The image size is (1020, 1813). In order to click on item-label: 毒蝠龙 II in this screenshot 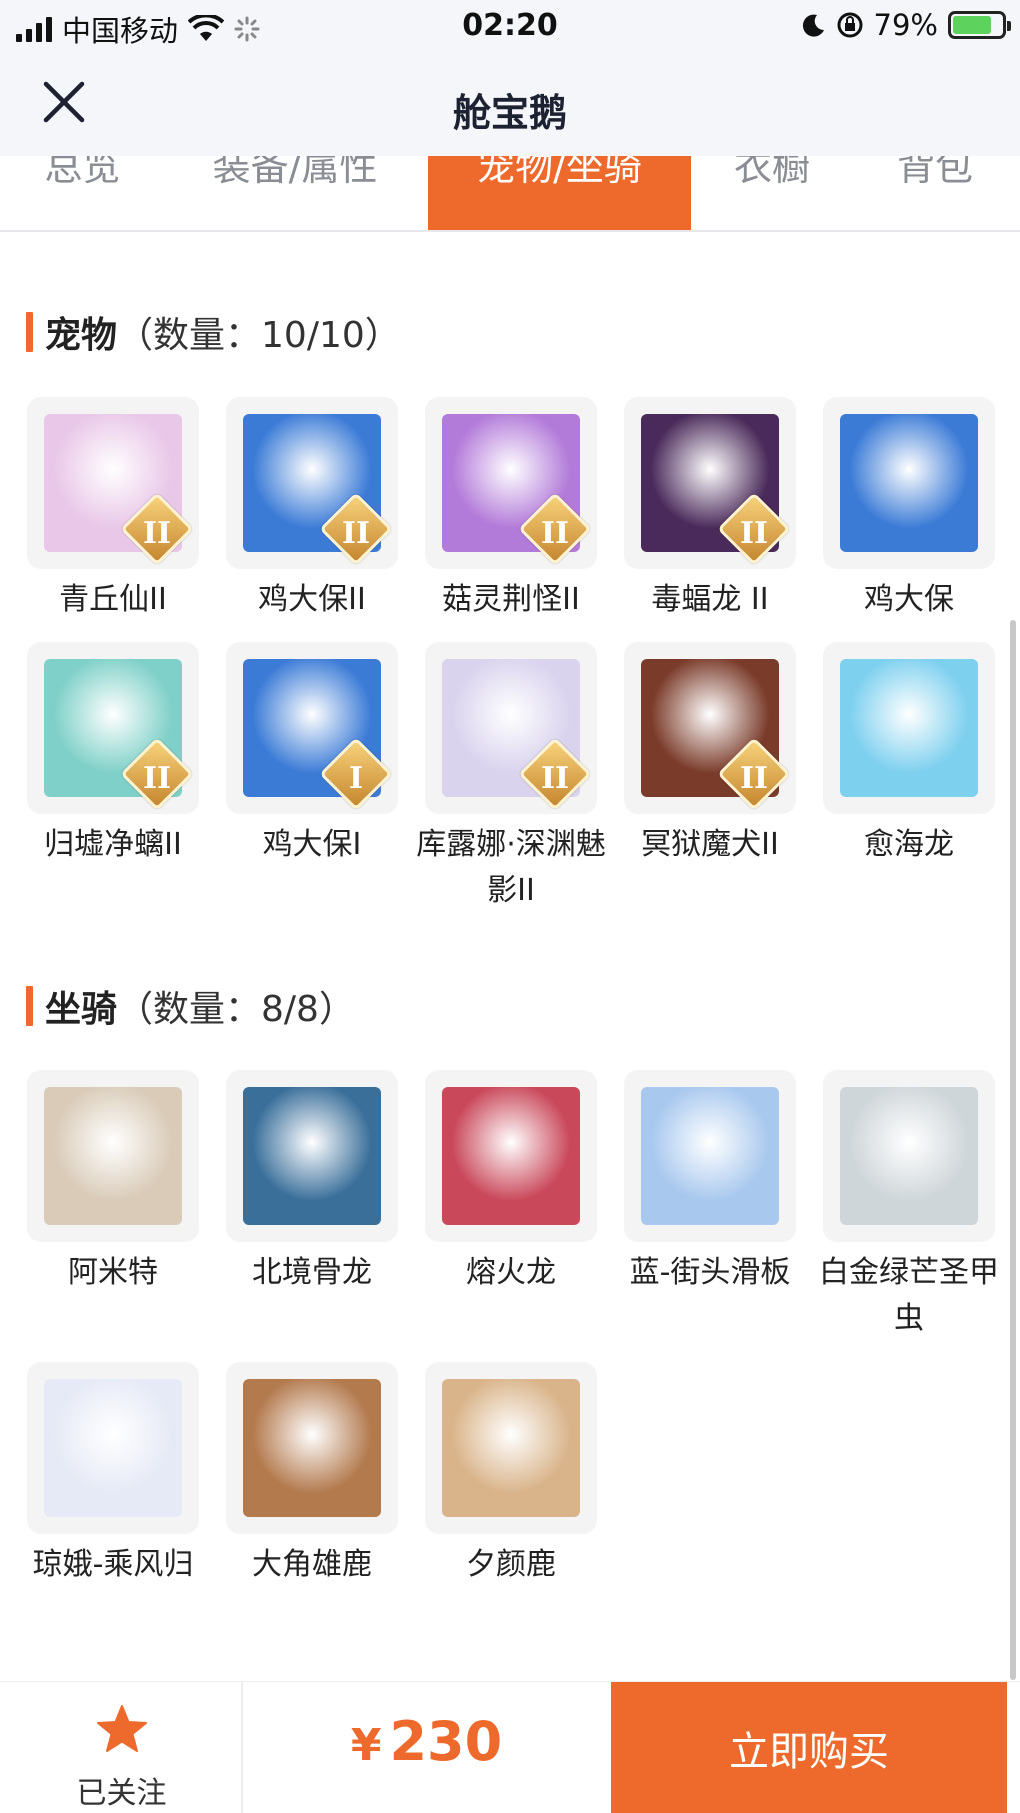, I will do `click(710, 599)`.